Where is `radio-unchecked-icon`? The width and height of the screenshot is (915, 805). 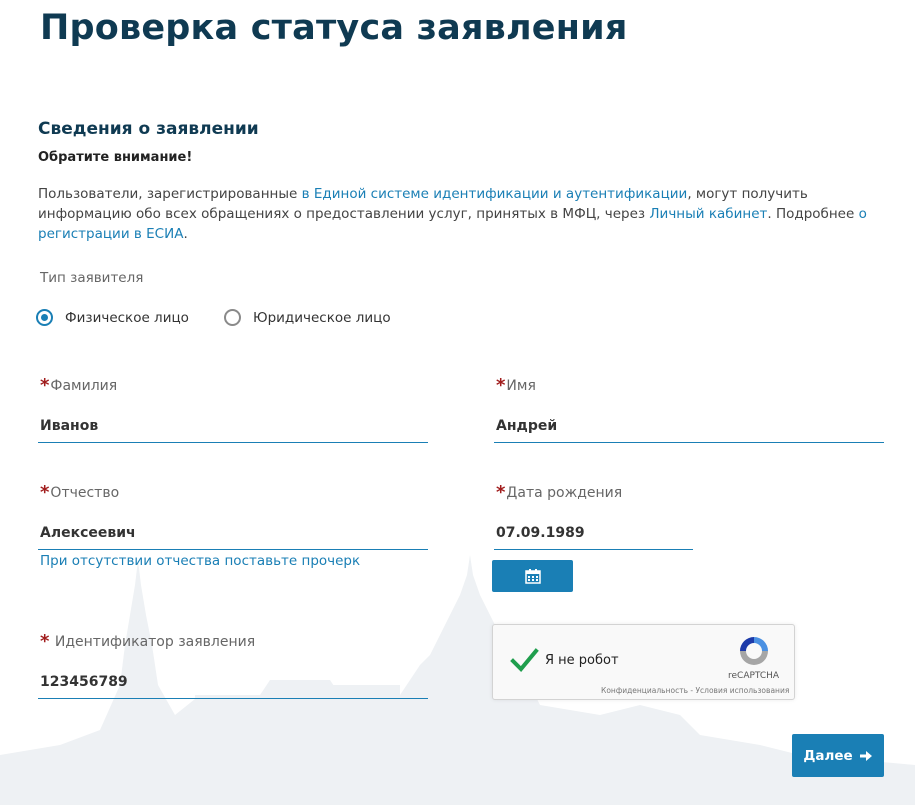 radio-unchecked-icon is located at coordinates (232, 317).